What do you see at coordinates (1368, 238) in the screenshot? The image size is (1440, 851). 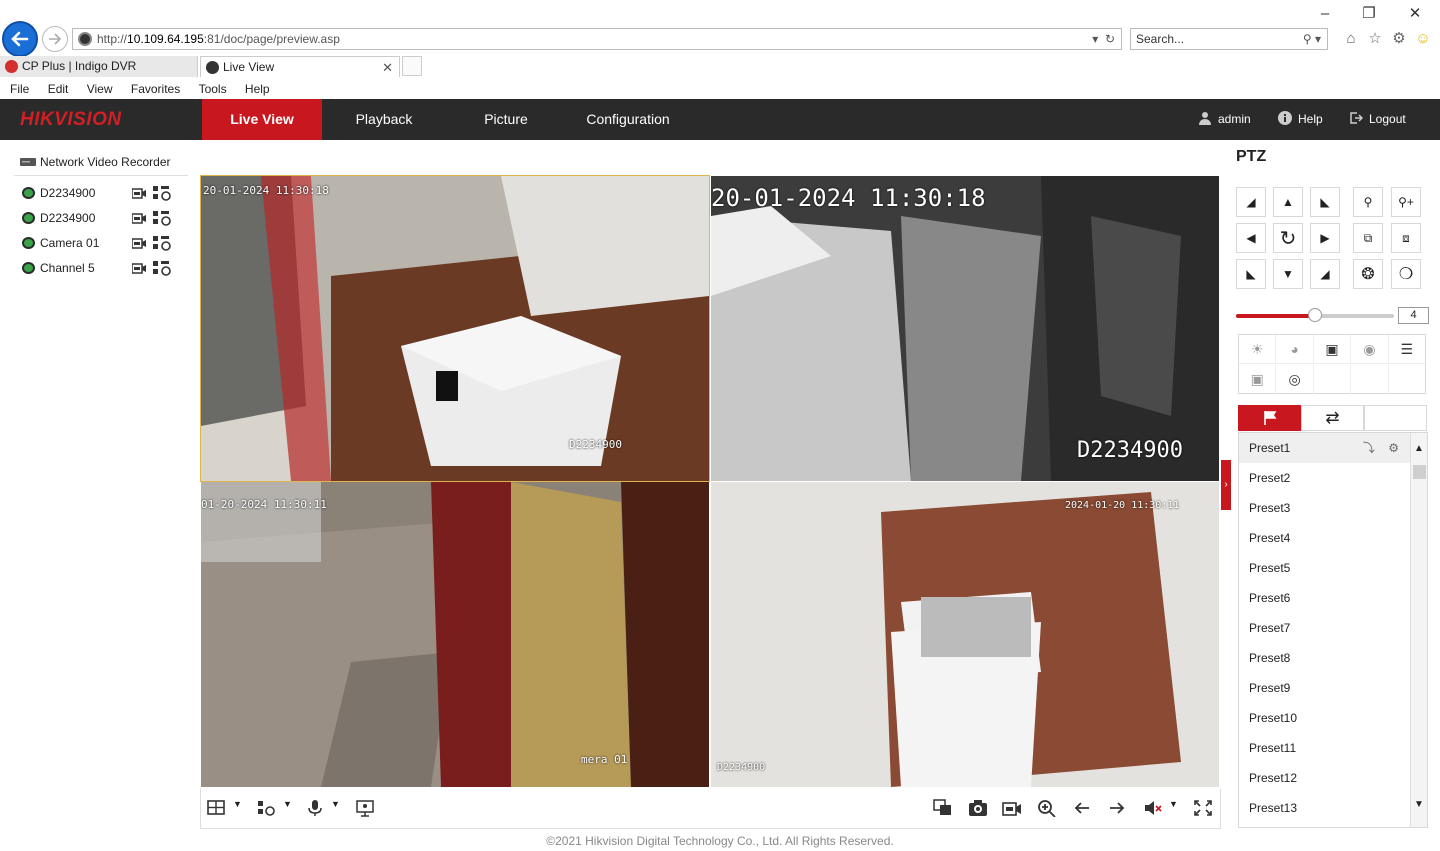 I see `focus-near-button: ⧉` at bounding box center [1368, 238].